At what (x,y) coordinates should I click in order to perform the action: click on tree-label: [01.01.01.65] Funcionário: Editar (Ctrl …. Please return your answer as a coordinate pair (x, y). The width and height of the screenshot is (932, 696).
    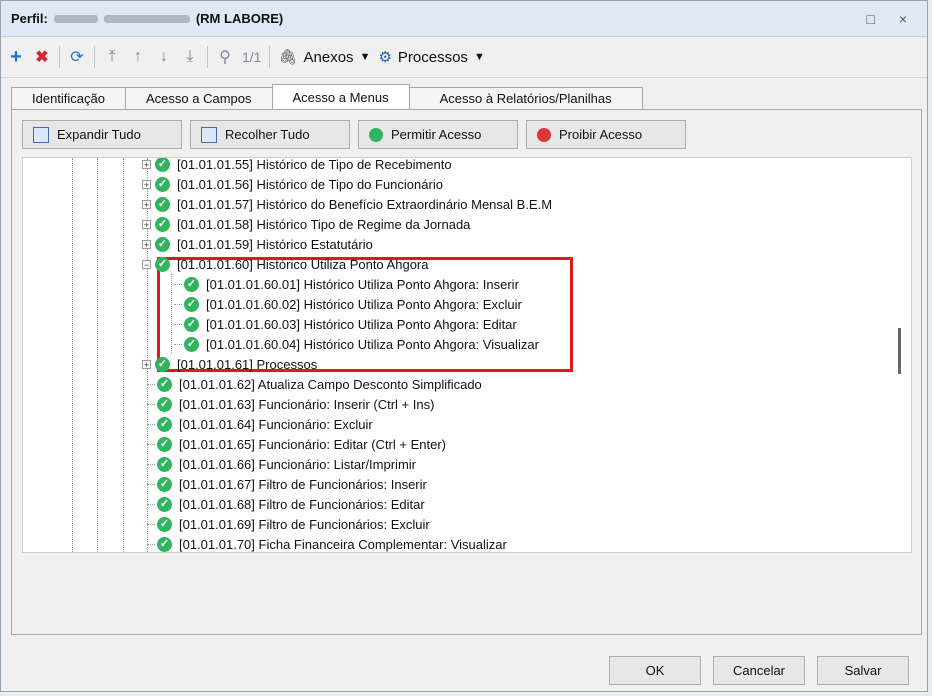
    Looking at the image, I should click on (312, 444).